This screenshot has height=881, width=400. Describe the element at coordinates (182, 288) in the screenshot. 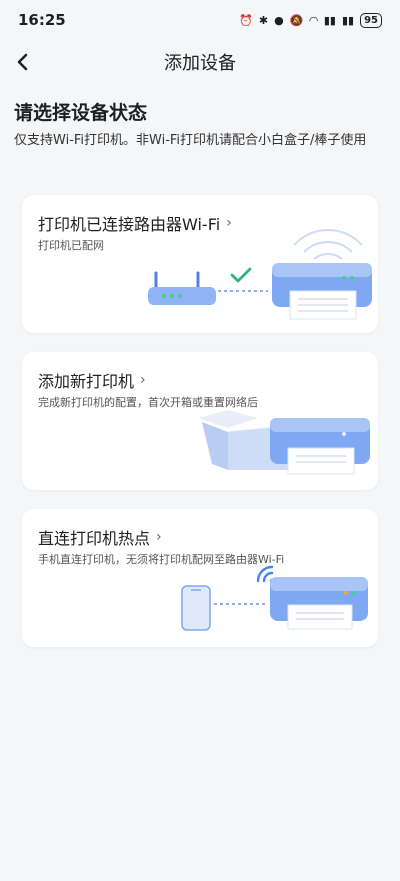

I see `router-icon` at that location.